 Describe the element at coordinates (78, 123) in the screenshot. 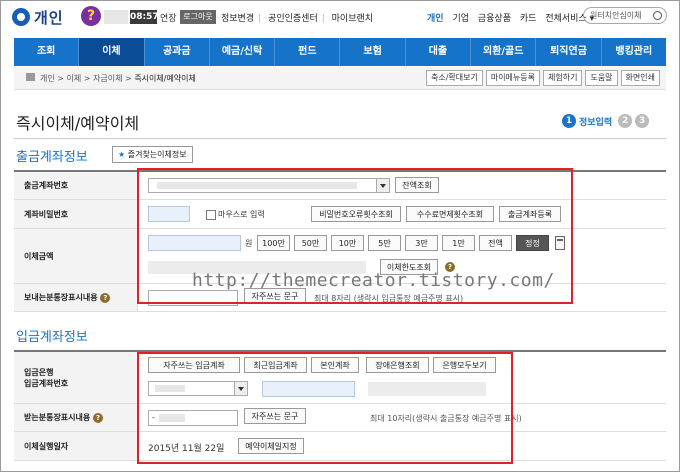

I see `page-title: 즉시이체/예약이체` at that location.